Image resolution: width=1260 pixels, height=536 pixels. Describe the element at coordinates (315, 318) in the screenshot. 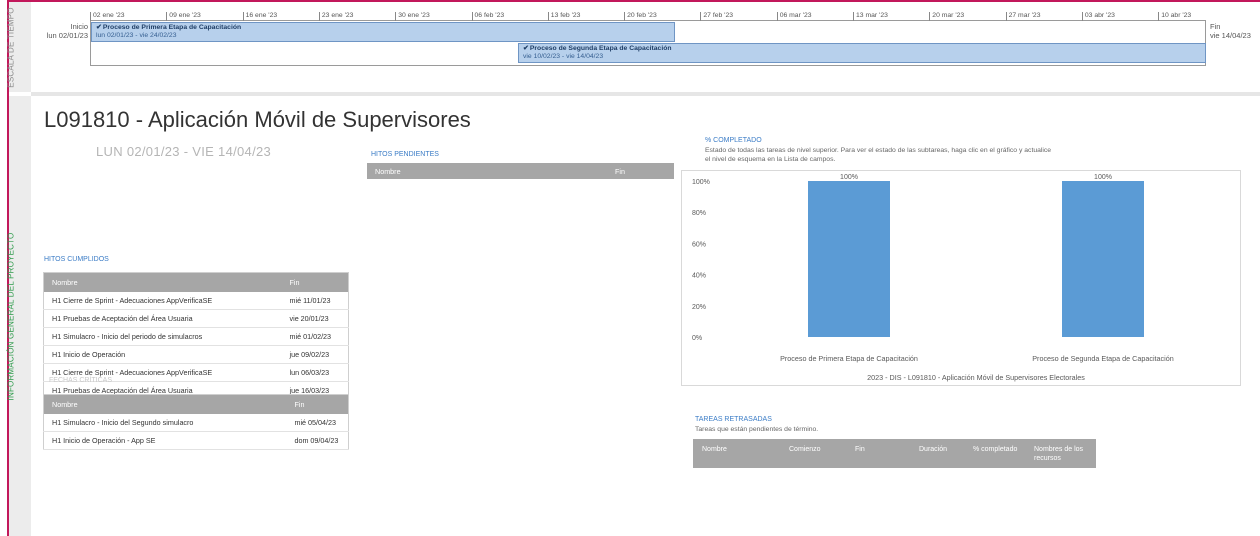

I see `cell-fin: vie 20/01/23` at that location.